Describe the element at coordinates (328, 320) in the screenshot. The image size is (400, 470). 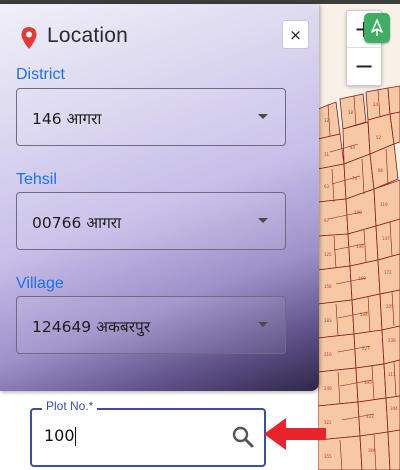
I see `svg-text: 183` at that location.